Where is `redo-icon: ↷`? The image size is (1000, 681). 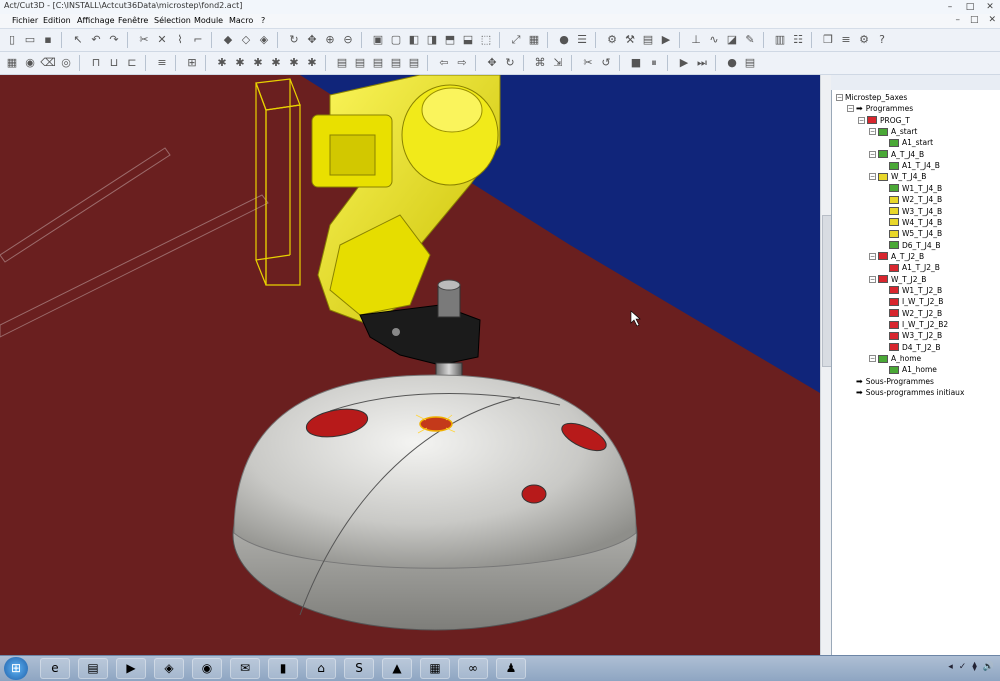 redo-icon: ↷ is located at coordinates (114, 40).